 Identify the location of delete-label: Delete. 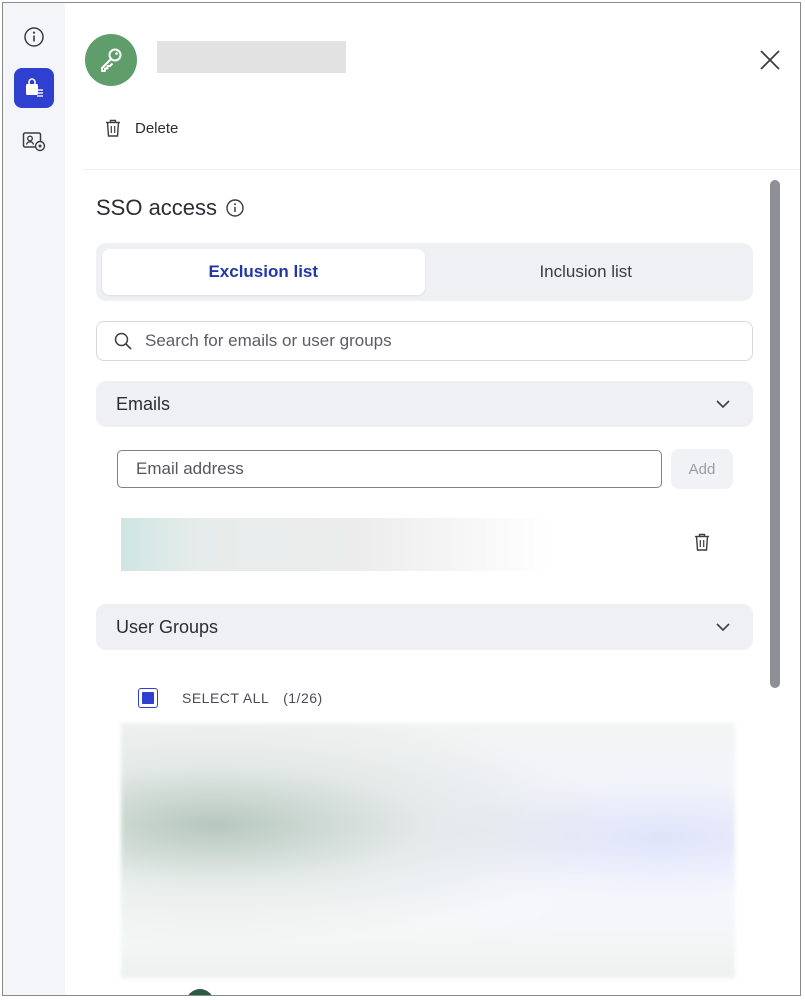
(157, 128).